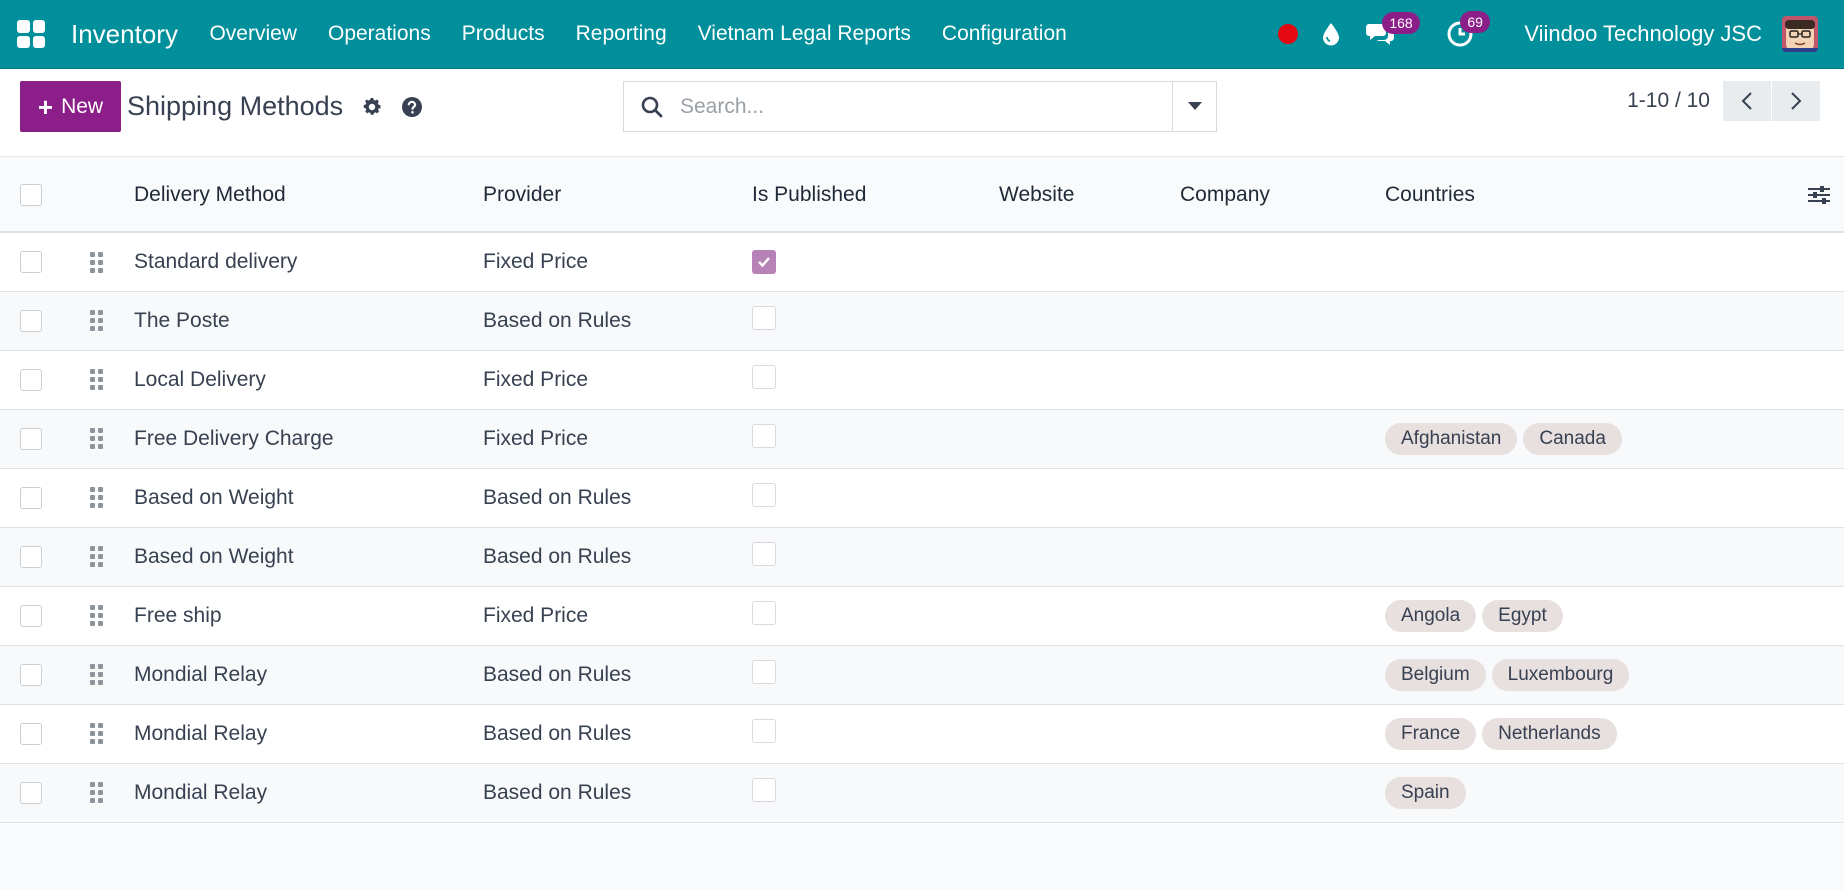 This screenshot has height=890, width=1844. Describe the element at coordinates (1089, 195) in the screenshot. I see `column-header-website: Website` at that location.